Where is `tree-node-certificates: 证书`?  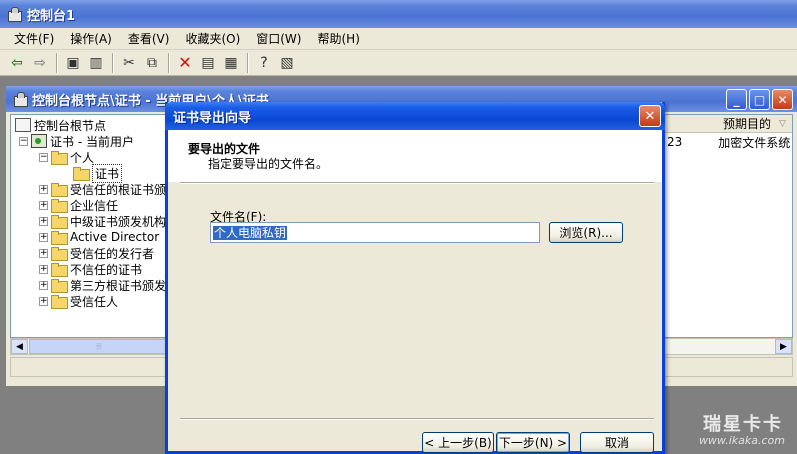
tree-node-certificates: 证书 is located at coordinates (98, 173).